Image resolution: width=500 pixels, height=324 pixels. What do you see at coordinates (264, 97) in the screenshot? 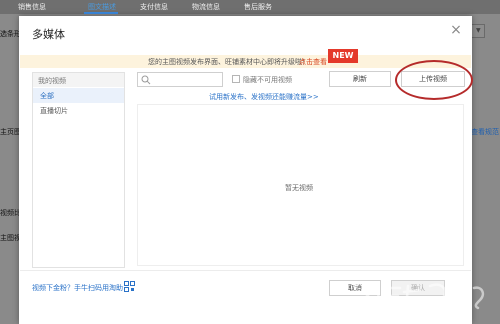
I see `trial-new-publish-link: 试用新发布、发视频还能赚流量>>` at bounding box center [264, 97].